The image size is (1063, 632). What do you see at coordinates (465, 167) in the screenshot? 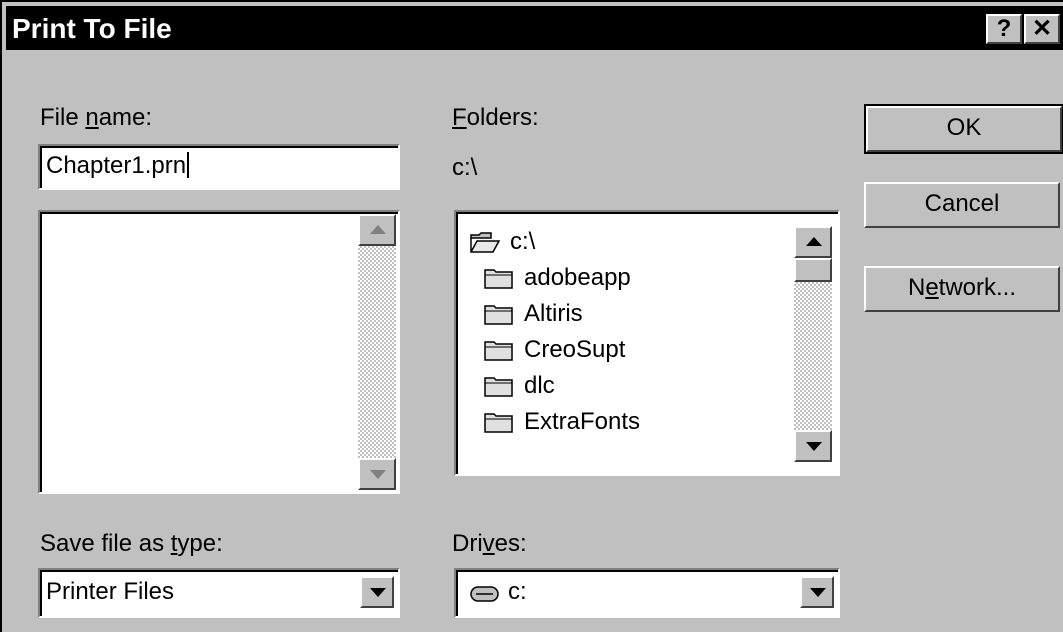
I see `current-folder-path: c:\` at bounding box center [465, 167].